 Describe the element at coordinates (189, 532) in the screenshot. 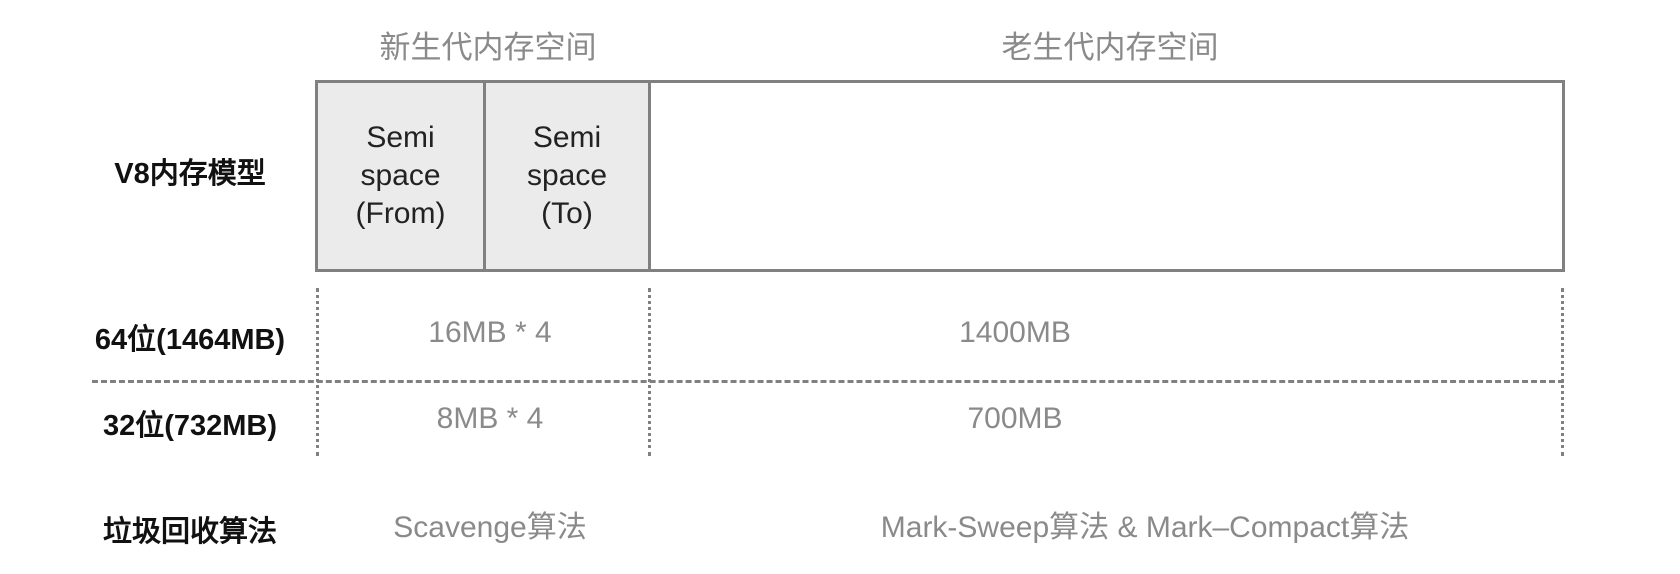

I see `gc-algorithm-label: 垃圾回收算法` at that location.